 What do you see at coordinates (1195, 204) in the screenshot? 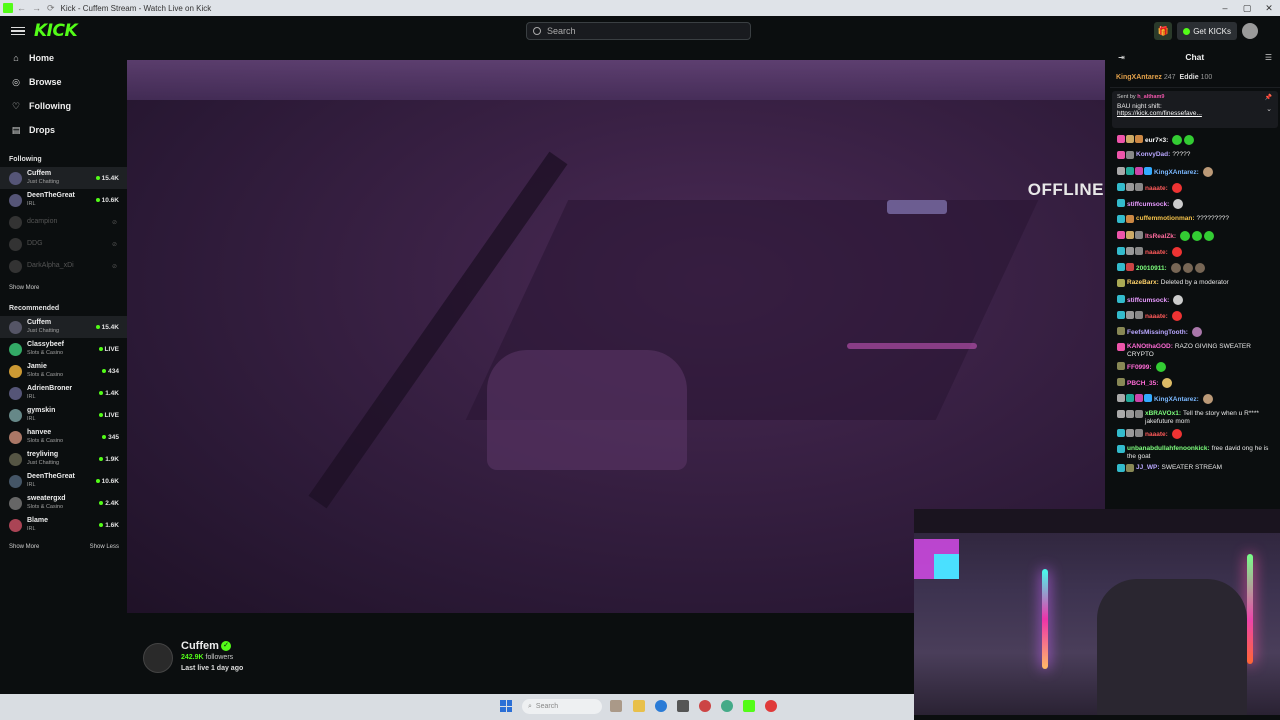
I see `chat-message: stiffcumsock:` at bounding box center [1195, 204].